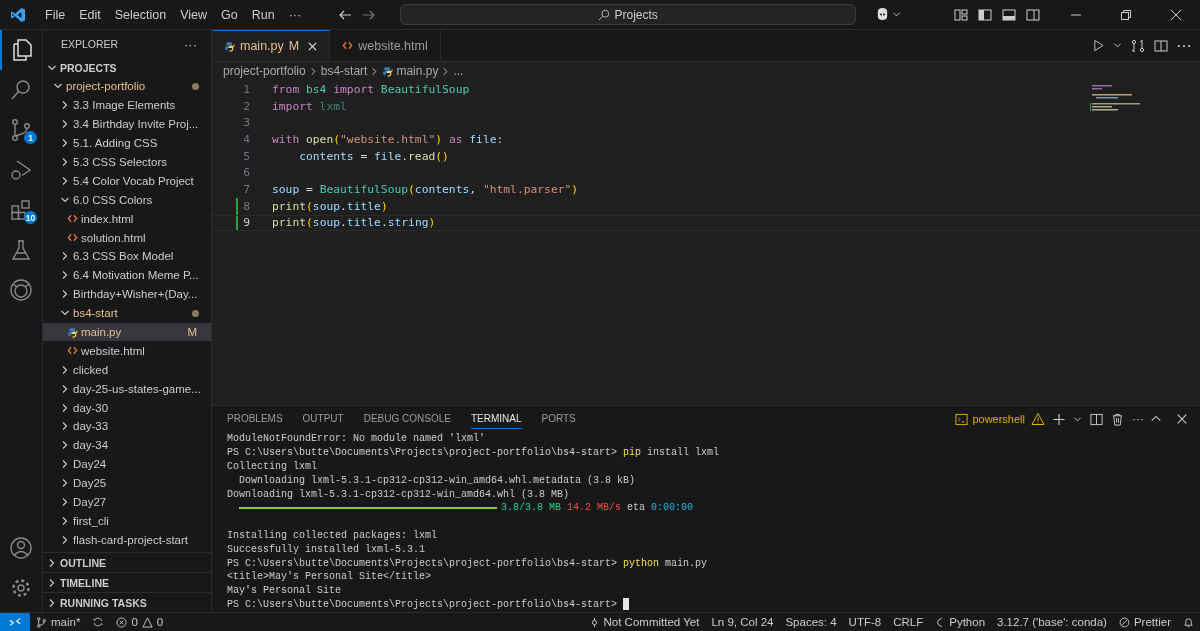 The height and width of the screenshot is (631, 1200). Describe the element at coordinates (21, 250) in the screenshot. I see `flask-icon` at that location.